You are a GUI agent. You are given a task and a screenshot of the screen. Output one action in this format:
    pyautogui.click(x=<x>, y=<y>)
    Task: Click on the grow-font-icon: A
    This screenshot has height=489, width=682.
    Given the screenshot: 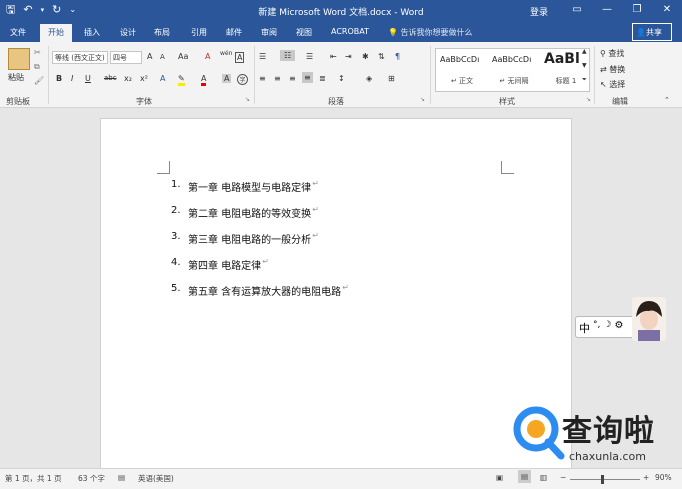 What is the action you would take?
    pyautogui.click(x=149, y=56)
    